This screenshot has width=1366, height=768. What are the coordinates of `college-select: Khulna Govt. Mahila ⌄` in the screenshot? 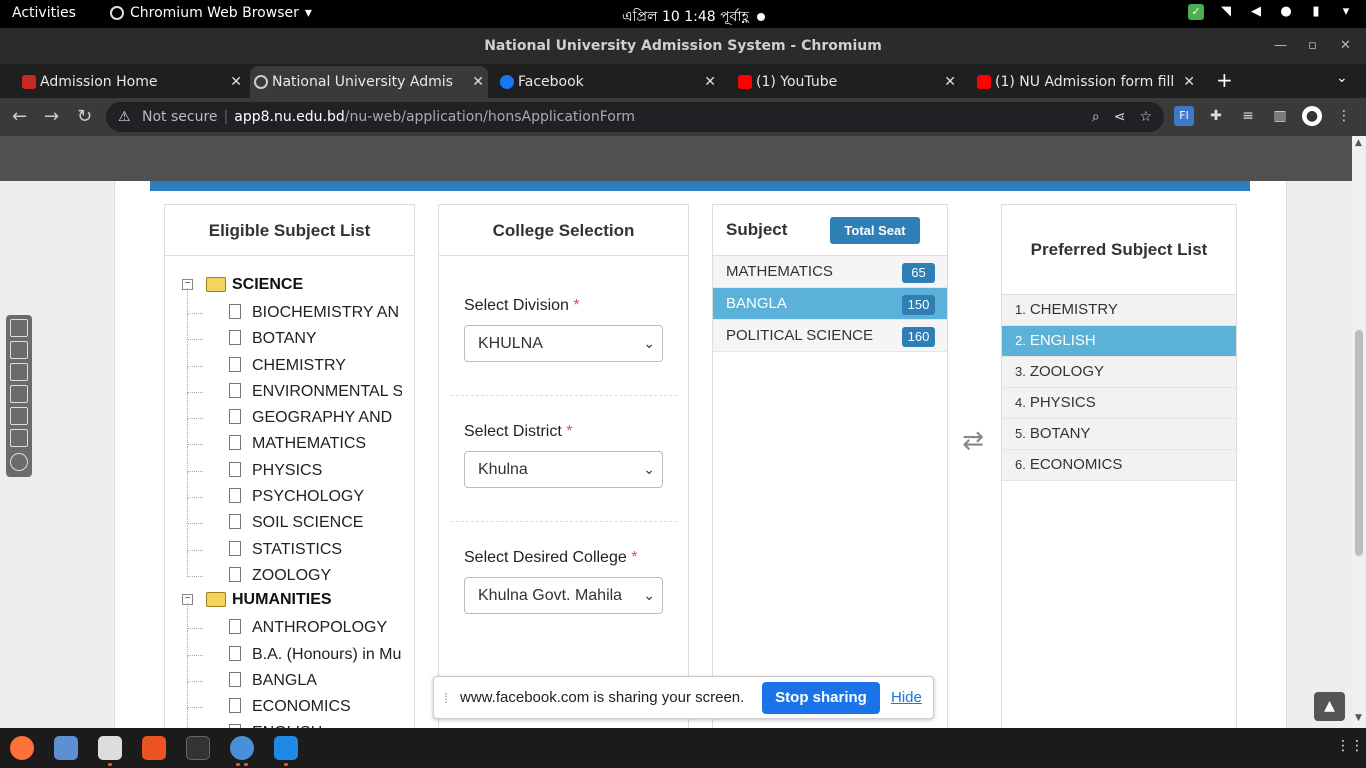 It's located at (563, 595).